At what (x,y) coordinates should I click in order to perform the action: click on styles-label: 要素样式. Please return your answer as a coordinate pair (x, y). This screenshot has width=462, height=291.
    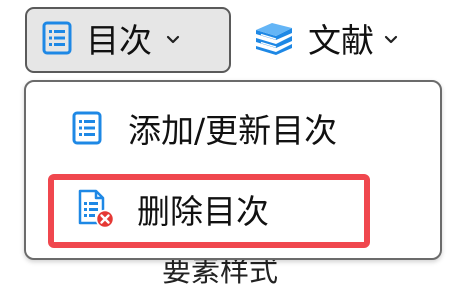
    Looking at the image, I should click on (220, 271).